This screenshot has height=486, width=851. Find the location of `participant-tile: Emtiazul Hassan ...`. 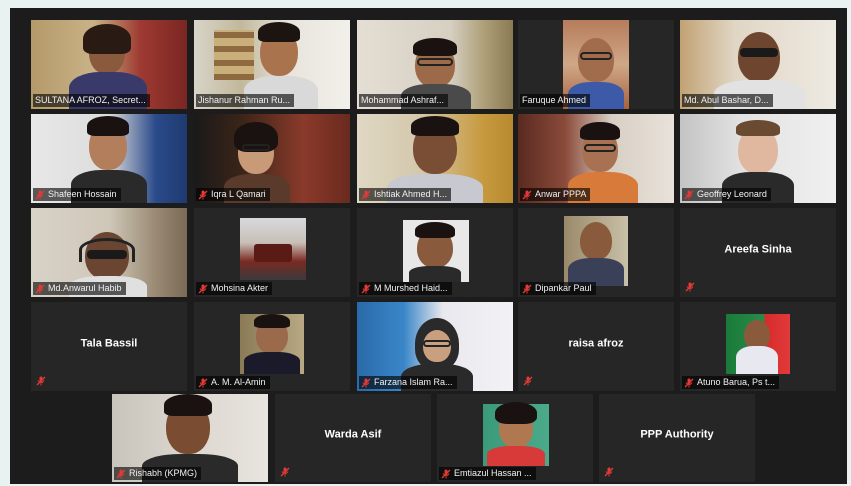

participant-tile: Emtiazul Hassan ... is located at coordinates (515, 438).